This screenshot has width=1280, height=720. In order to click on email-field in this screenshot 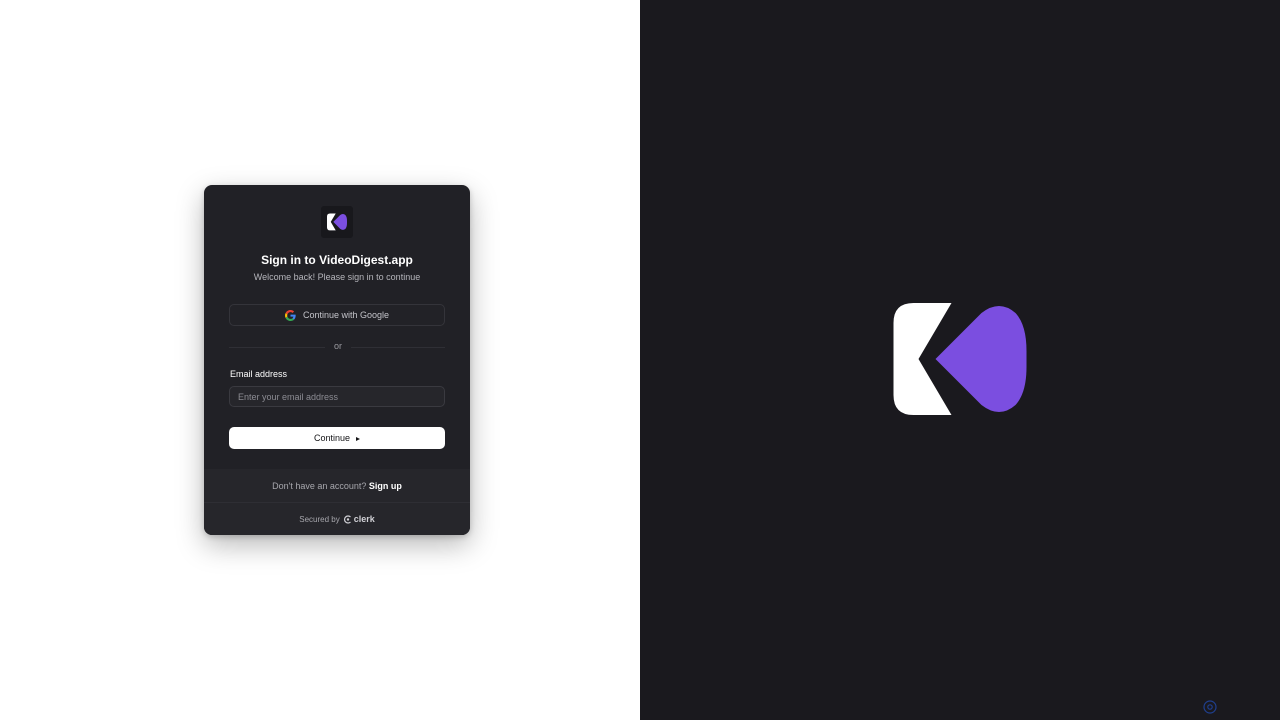, I will do `click(337, 396)`.